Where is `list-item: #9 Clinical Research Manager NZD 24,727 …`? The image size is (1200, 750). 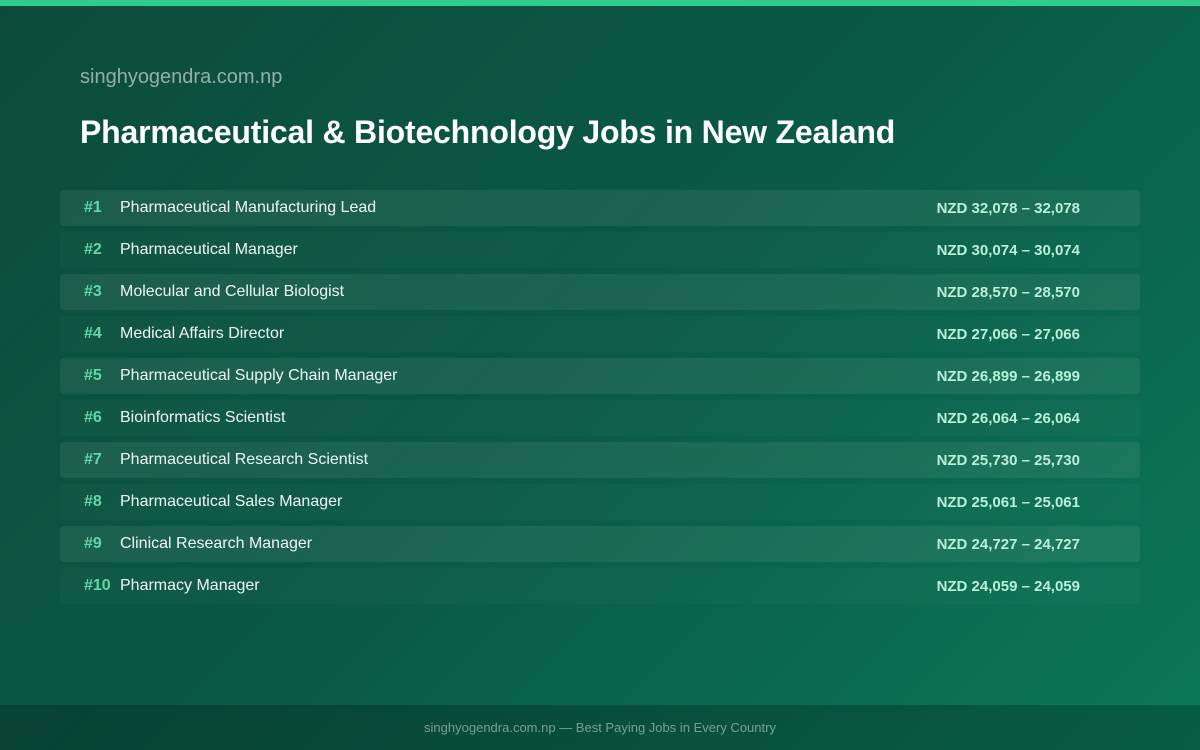 list-item: #9 Clinical Research Manager NZD 24,727 … is located at coordinates (600, 544).